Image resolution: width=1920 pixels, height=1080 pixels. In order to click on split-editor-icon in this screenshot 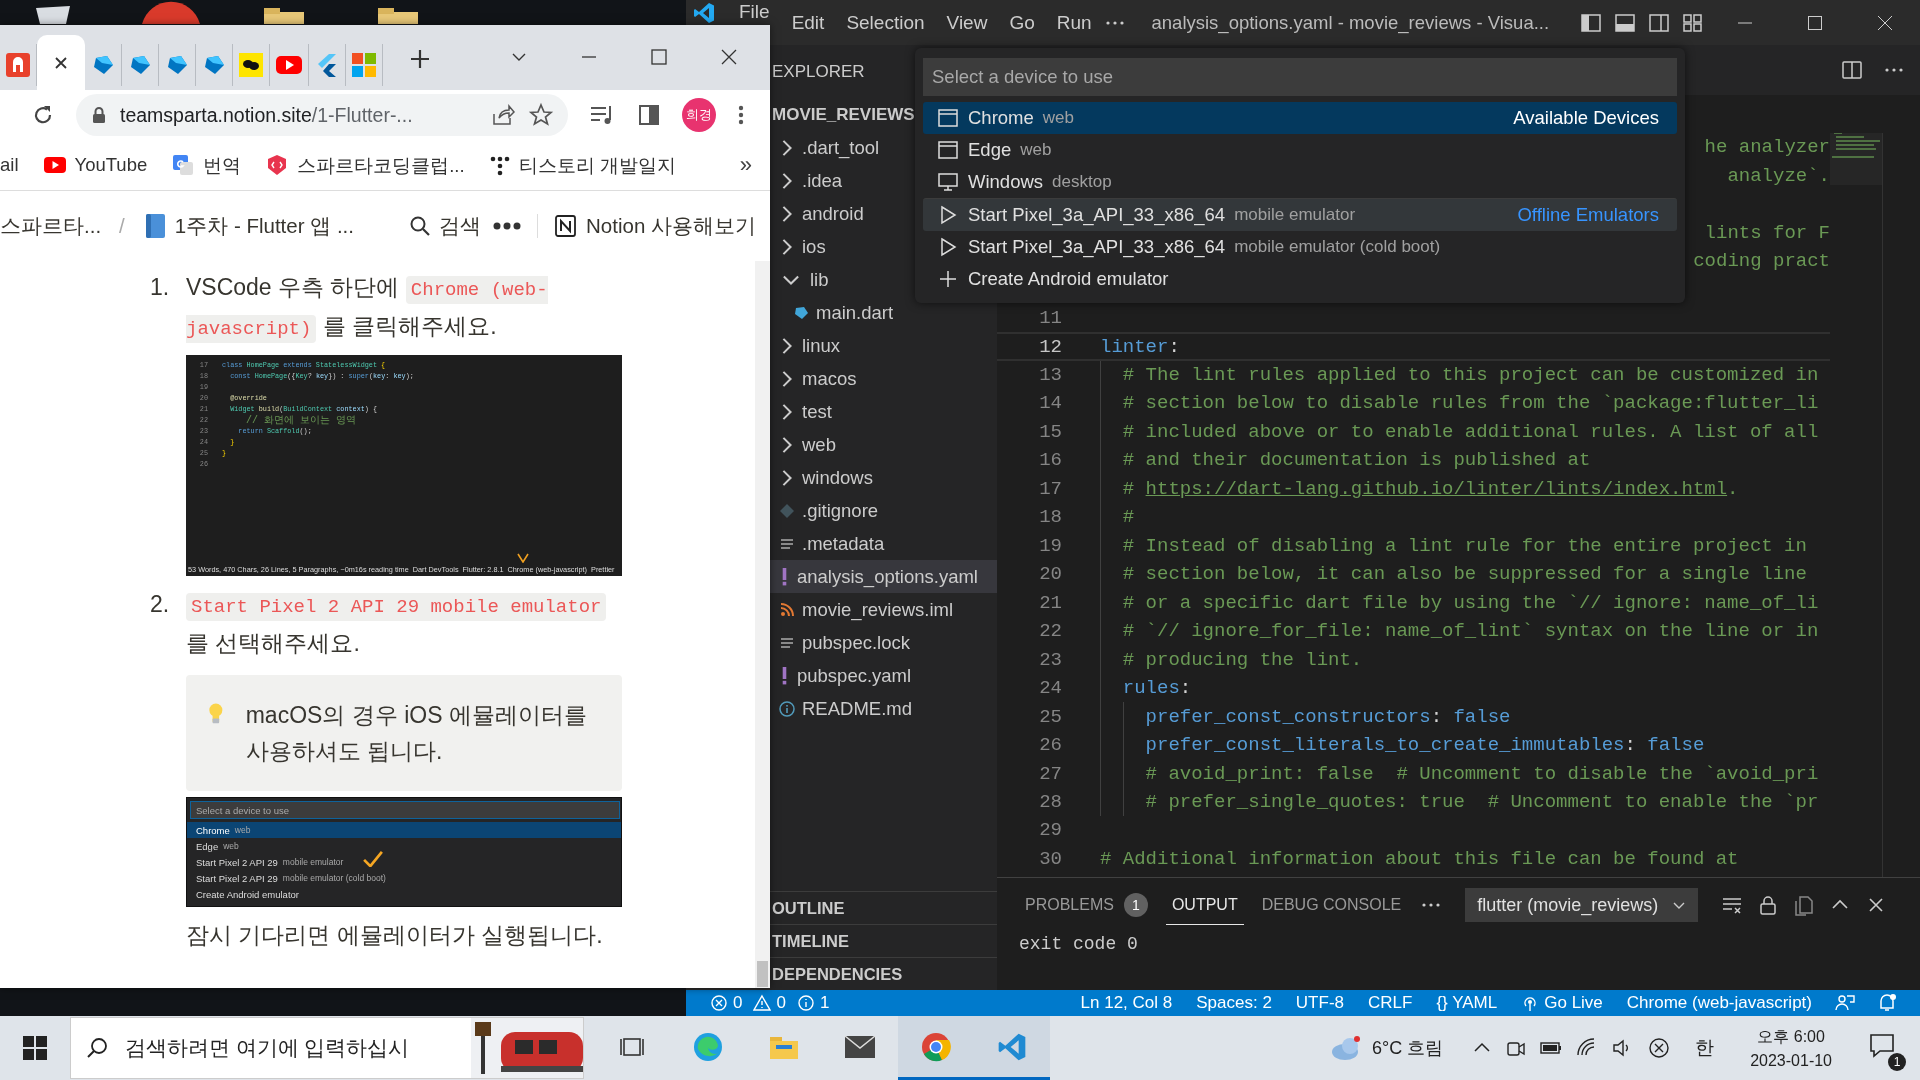, I will do `click(1852, 70)`.